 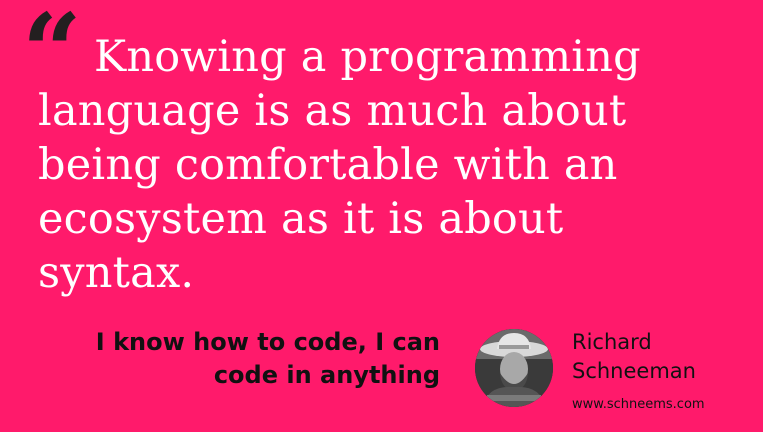 What do you see at coordinates (638, 405) in the screenshot?
I see `author-website: www.schneems.com` at bounding box center [638, 405].